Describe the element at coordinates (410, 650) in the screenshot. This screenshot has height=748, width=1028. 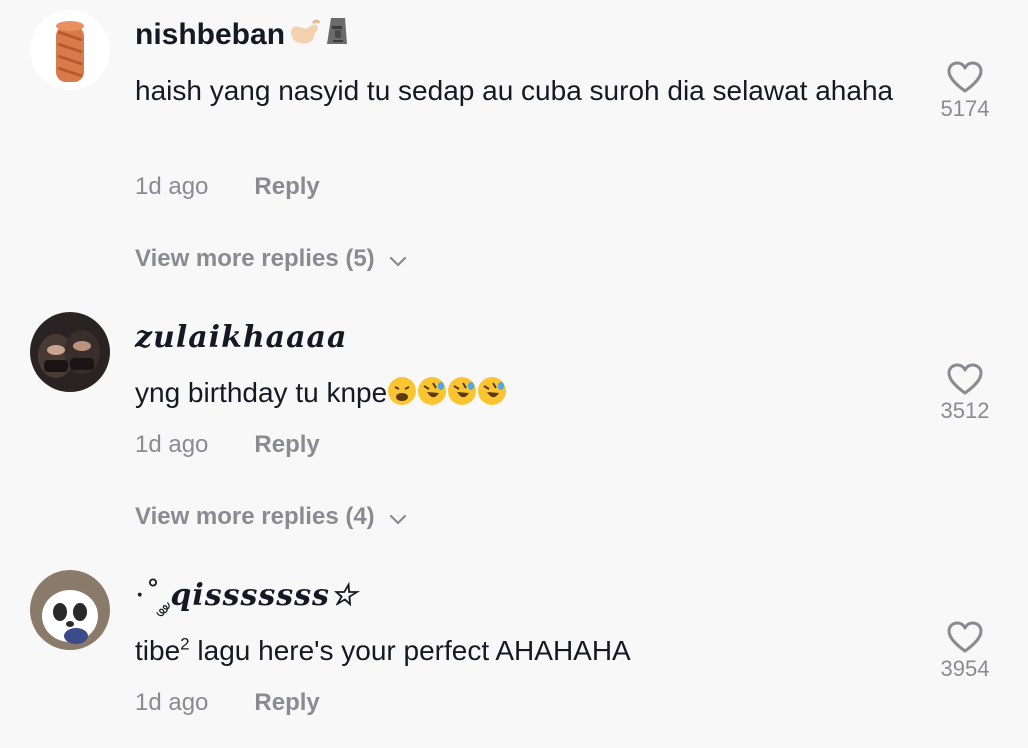
I see `comment-text-rest: lagu here's your perfect AHAHAHA` at that location.